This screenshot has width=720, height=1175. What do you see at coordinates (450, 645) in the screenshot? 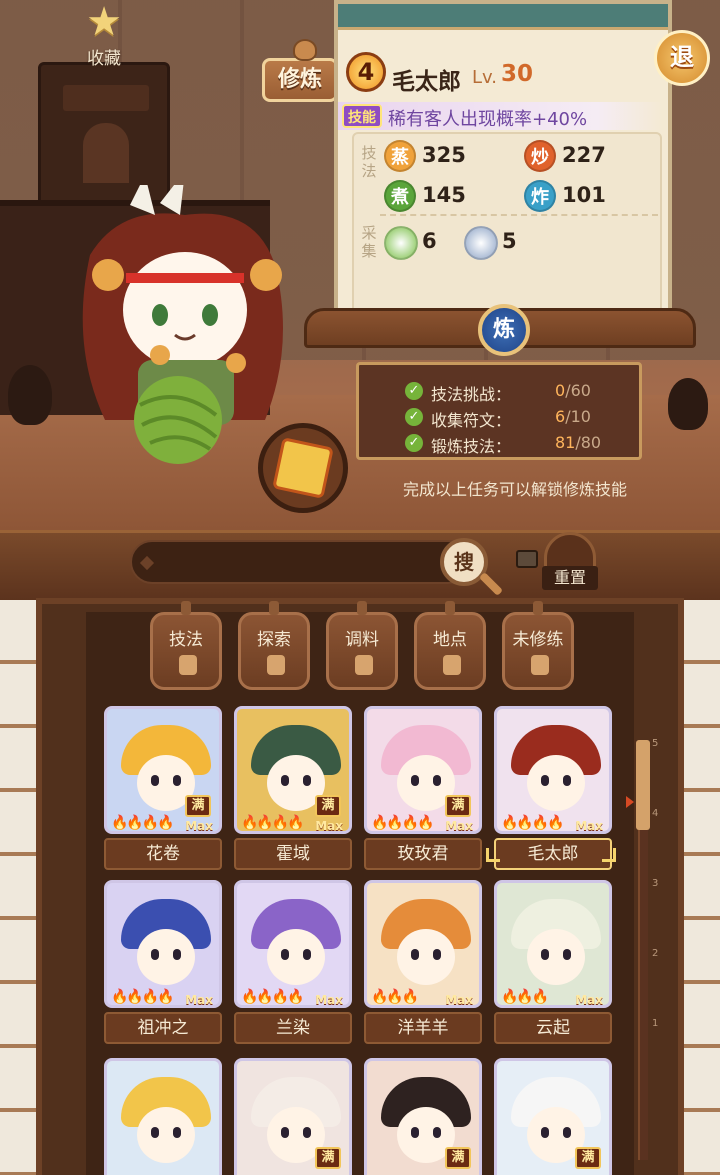
I see `filter-location: 地点` at bounding box center [450, 645].